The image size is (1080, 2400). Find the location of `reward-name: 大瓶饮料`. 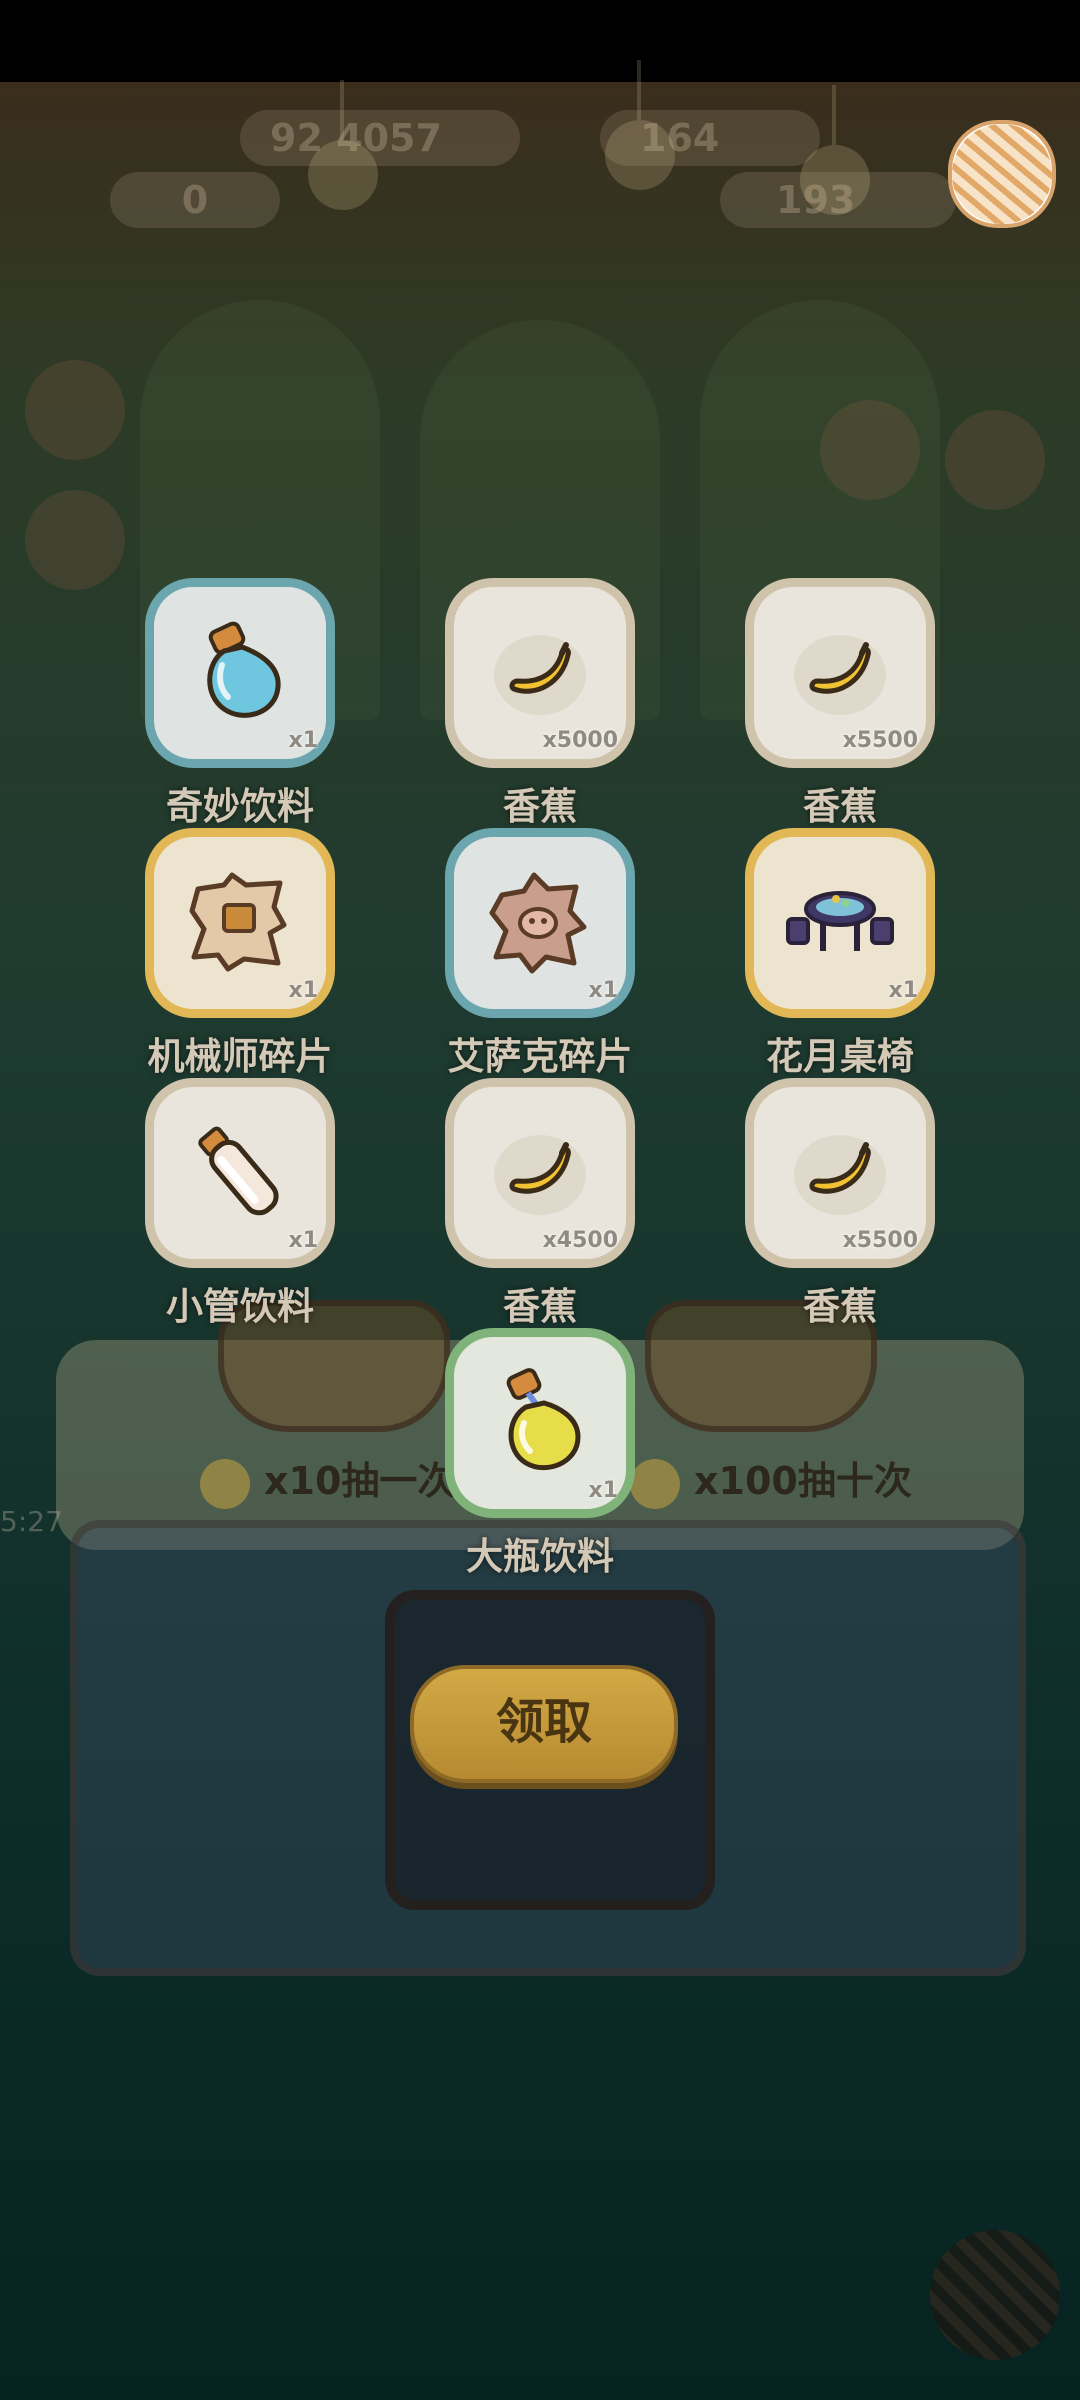

reward-name: 大瓶饮料 is located at coordinates (540, 1556).